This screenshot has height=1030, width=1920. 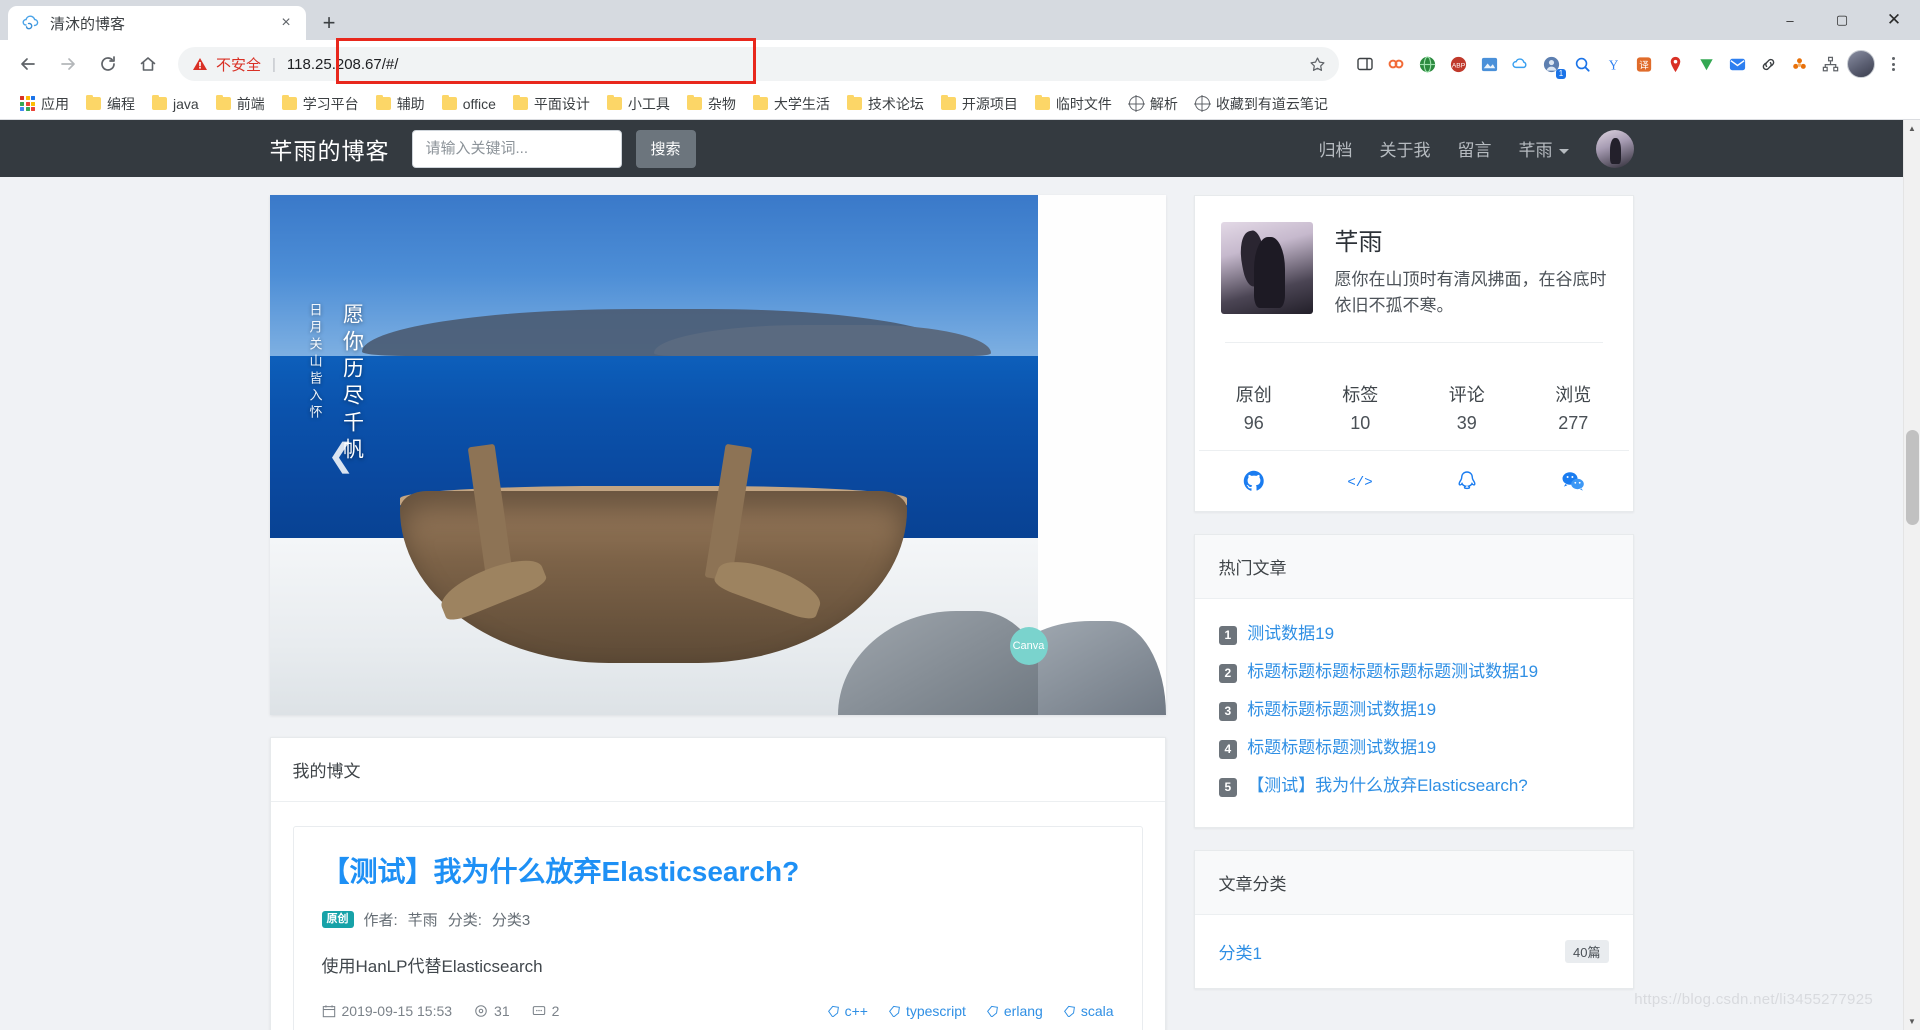 What do you see at coordinates (885, 104) in the screenshot?
I see `bookmark-item: 技术论坛` at bounding box center [885, 104].